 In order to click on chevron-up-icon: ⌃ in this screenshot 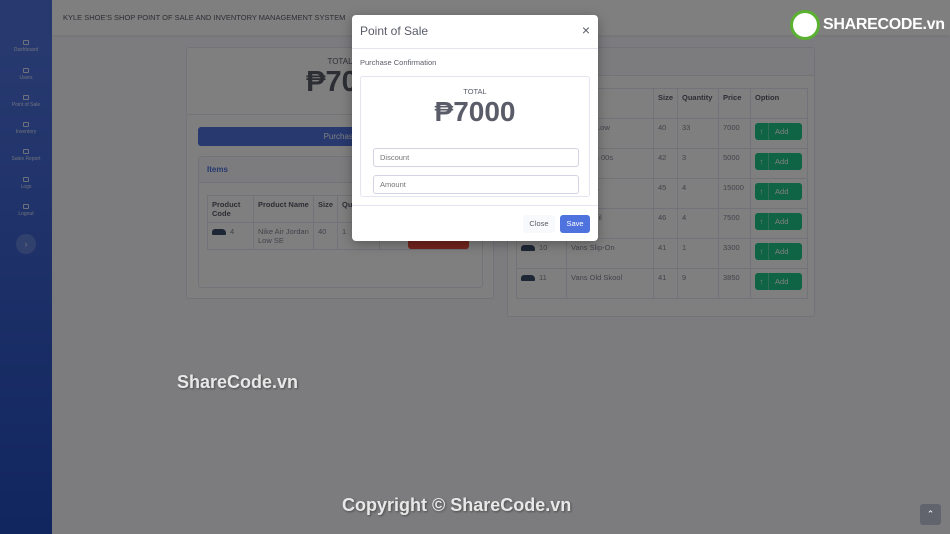, I will do `click(930, 514)`.